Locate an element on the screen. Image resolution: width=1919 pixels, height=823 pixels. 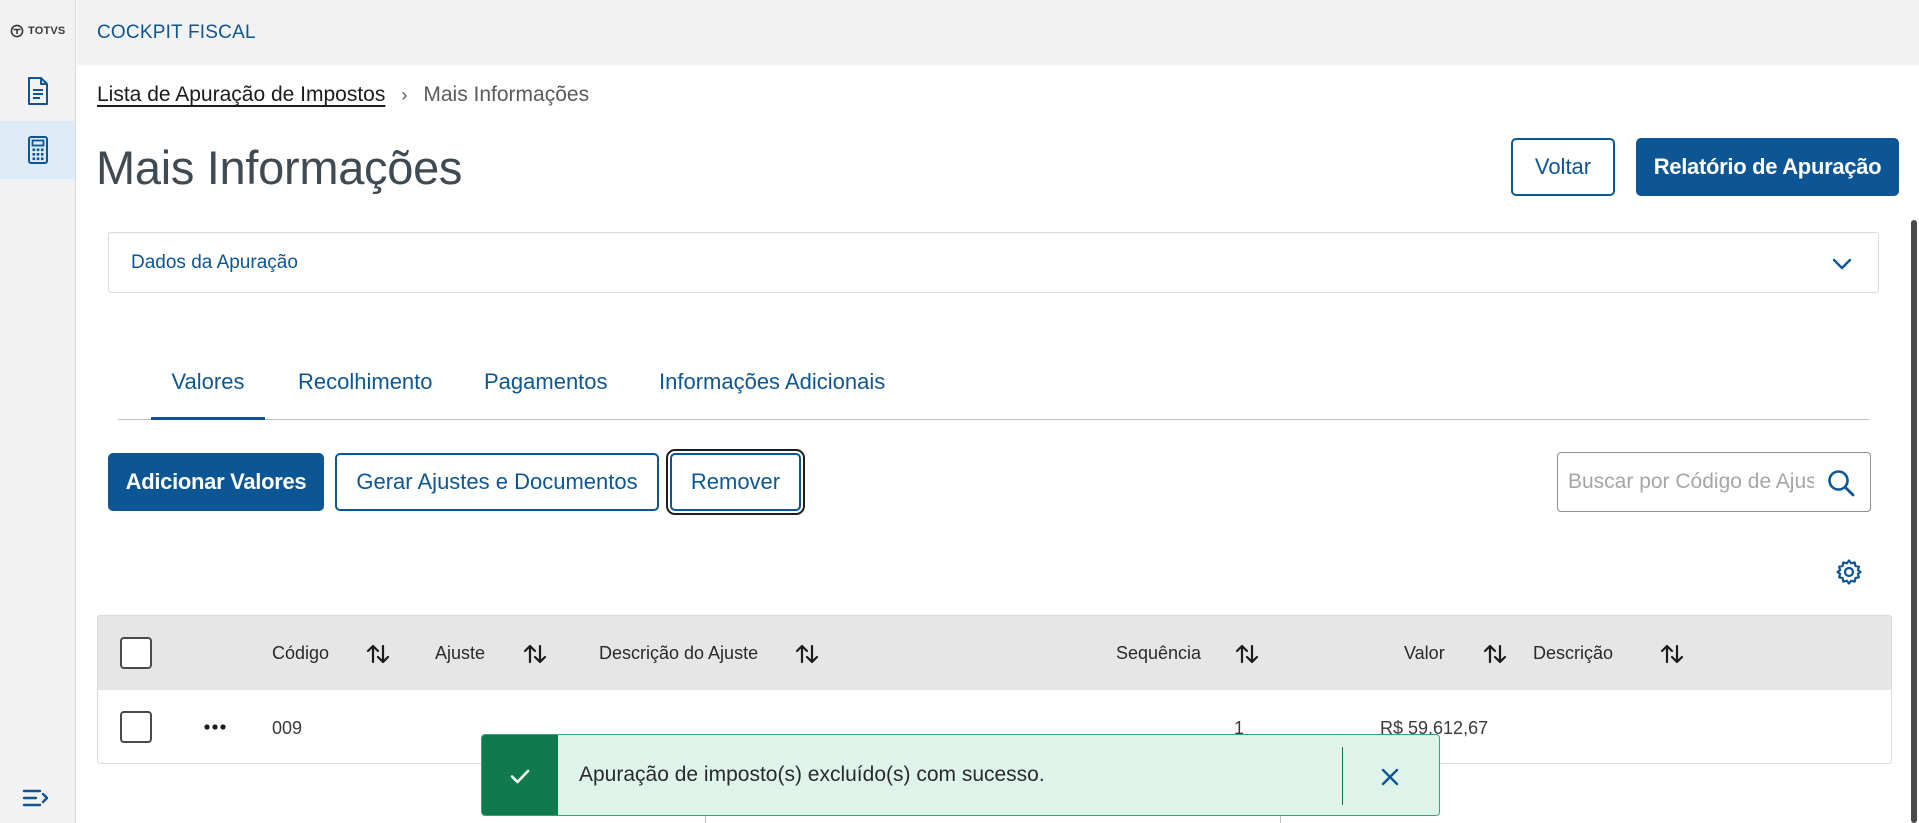
column-header-sequencia: Sequência is located at coordinates (1158, 653).